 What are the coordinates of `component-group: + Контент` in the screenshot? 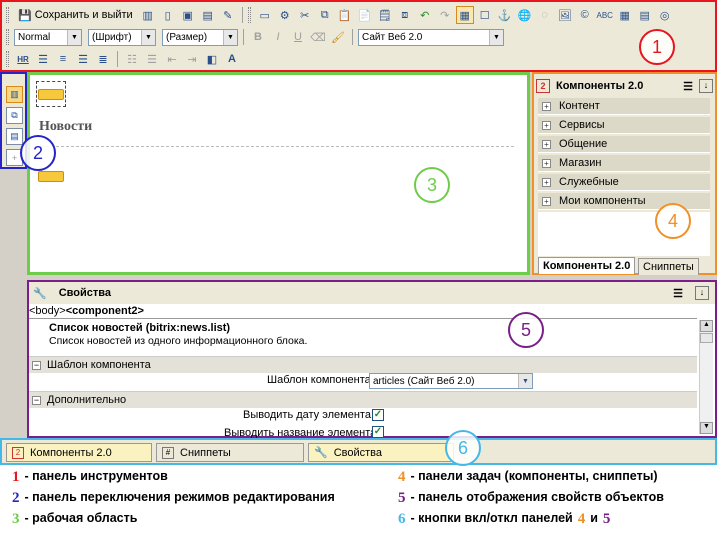 It's located at (624, 106).